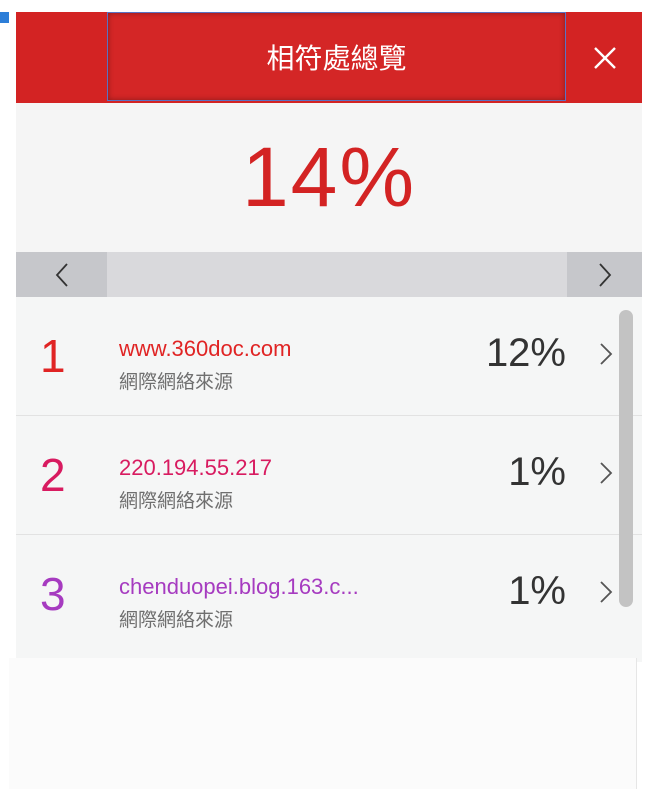  I want to click on source-rank: 1, so click(53, 356).